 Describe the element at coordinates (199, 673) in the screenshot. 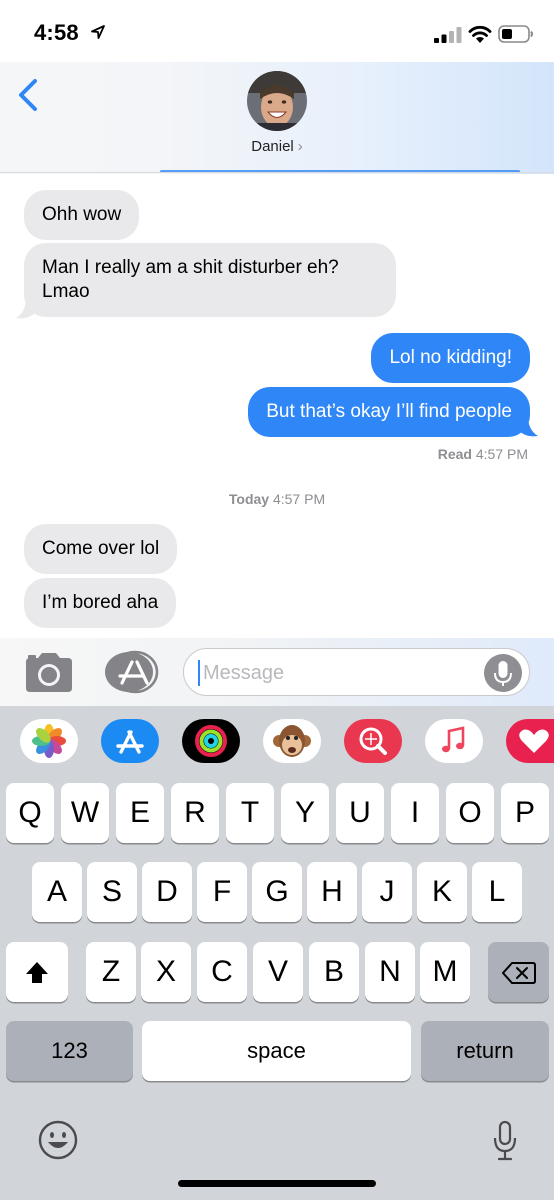

I see `text-cursor` at that location.